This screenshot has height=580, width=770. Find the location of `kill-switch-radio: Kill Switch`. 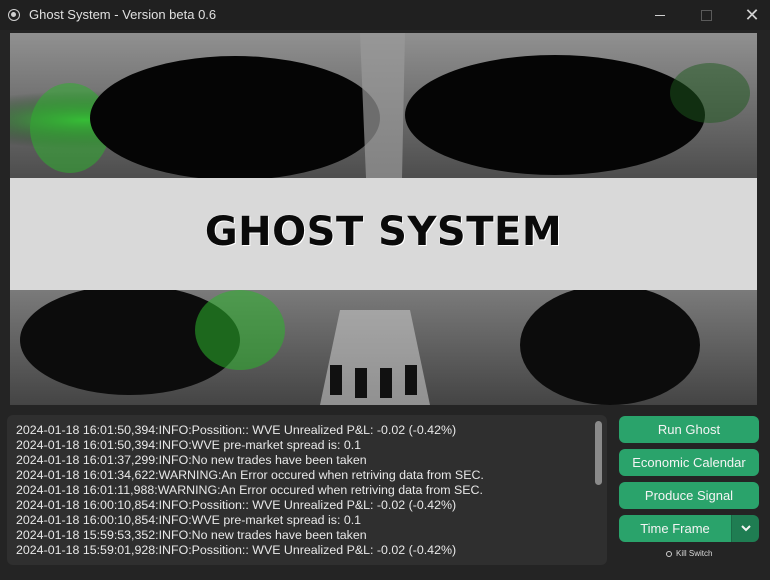

kill-switch-radio: Kill Switch is located at coordinates (689, 553).